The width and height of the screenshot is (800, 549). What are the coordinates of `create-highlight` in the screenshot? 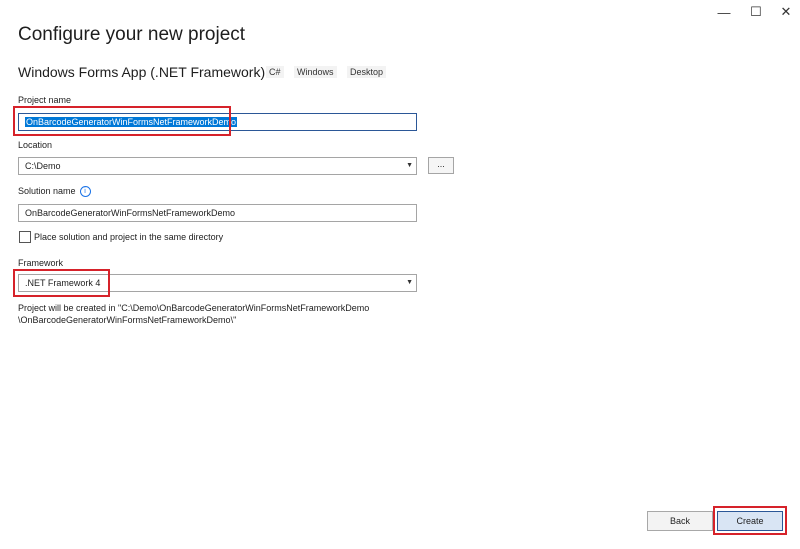 It's located at (750, 520).